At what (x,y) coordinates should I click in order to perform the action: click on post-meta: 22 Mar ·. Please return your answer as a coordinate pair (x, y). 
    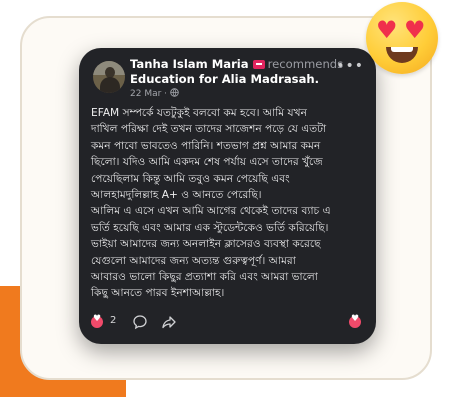
    Looking at the image, I should click on (154, 93).